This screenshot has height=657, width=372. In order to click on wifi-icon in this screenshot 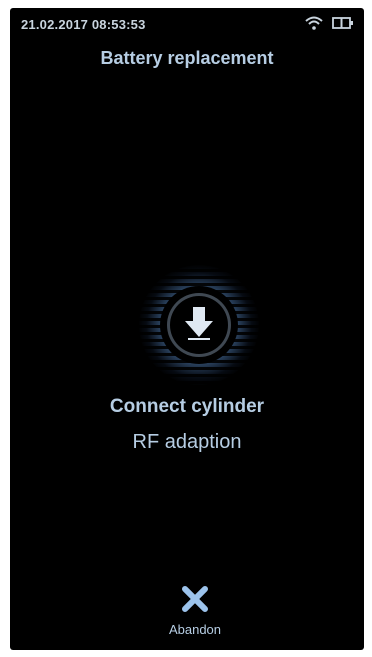, I will do `click(314, 23)`.